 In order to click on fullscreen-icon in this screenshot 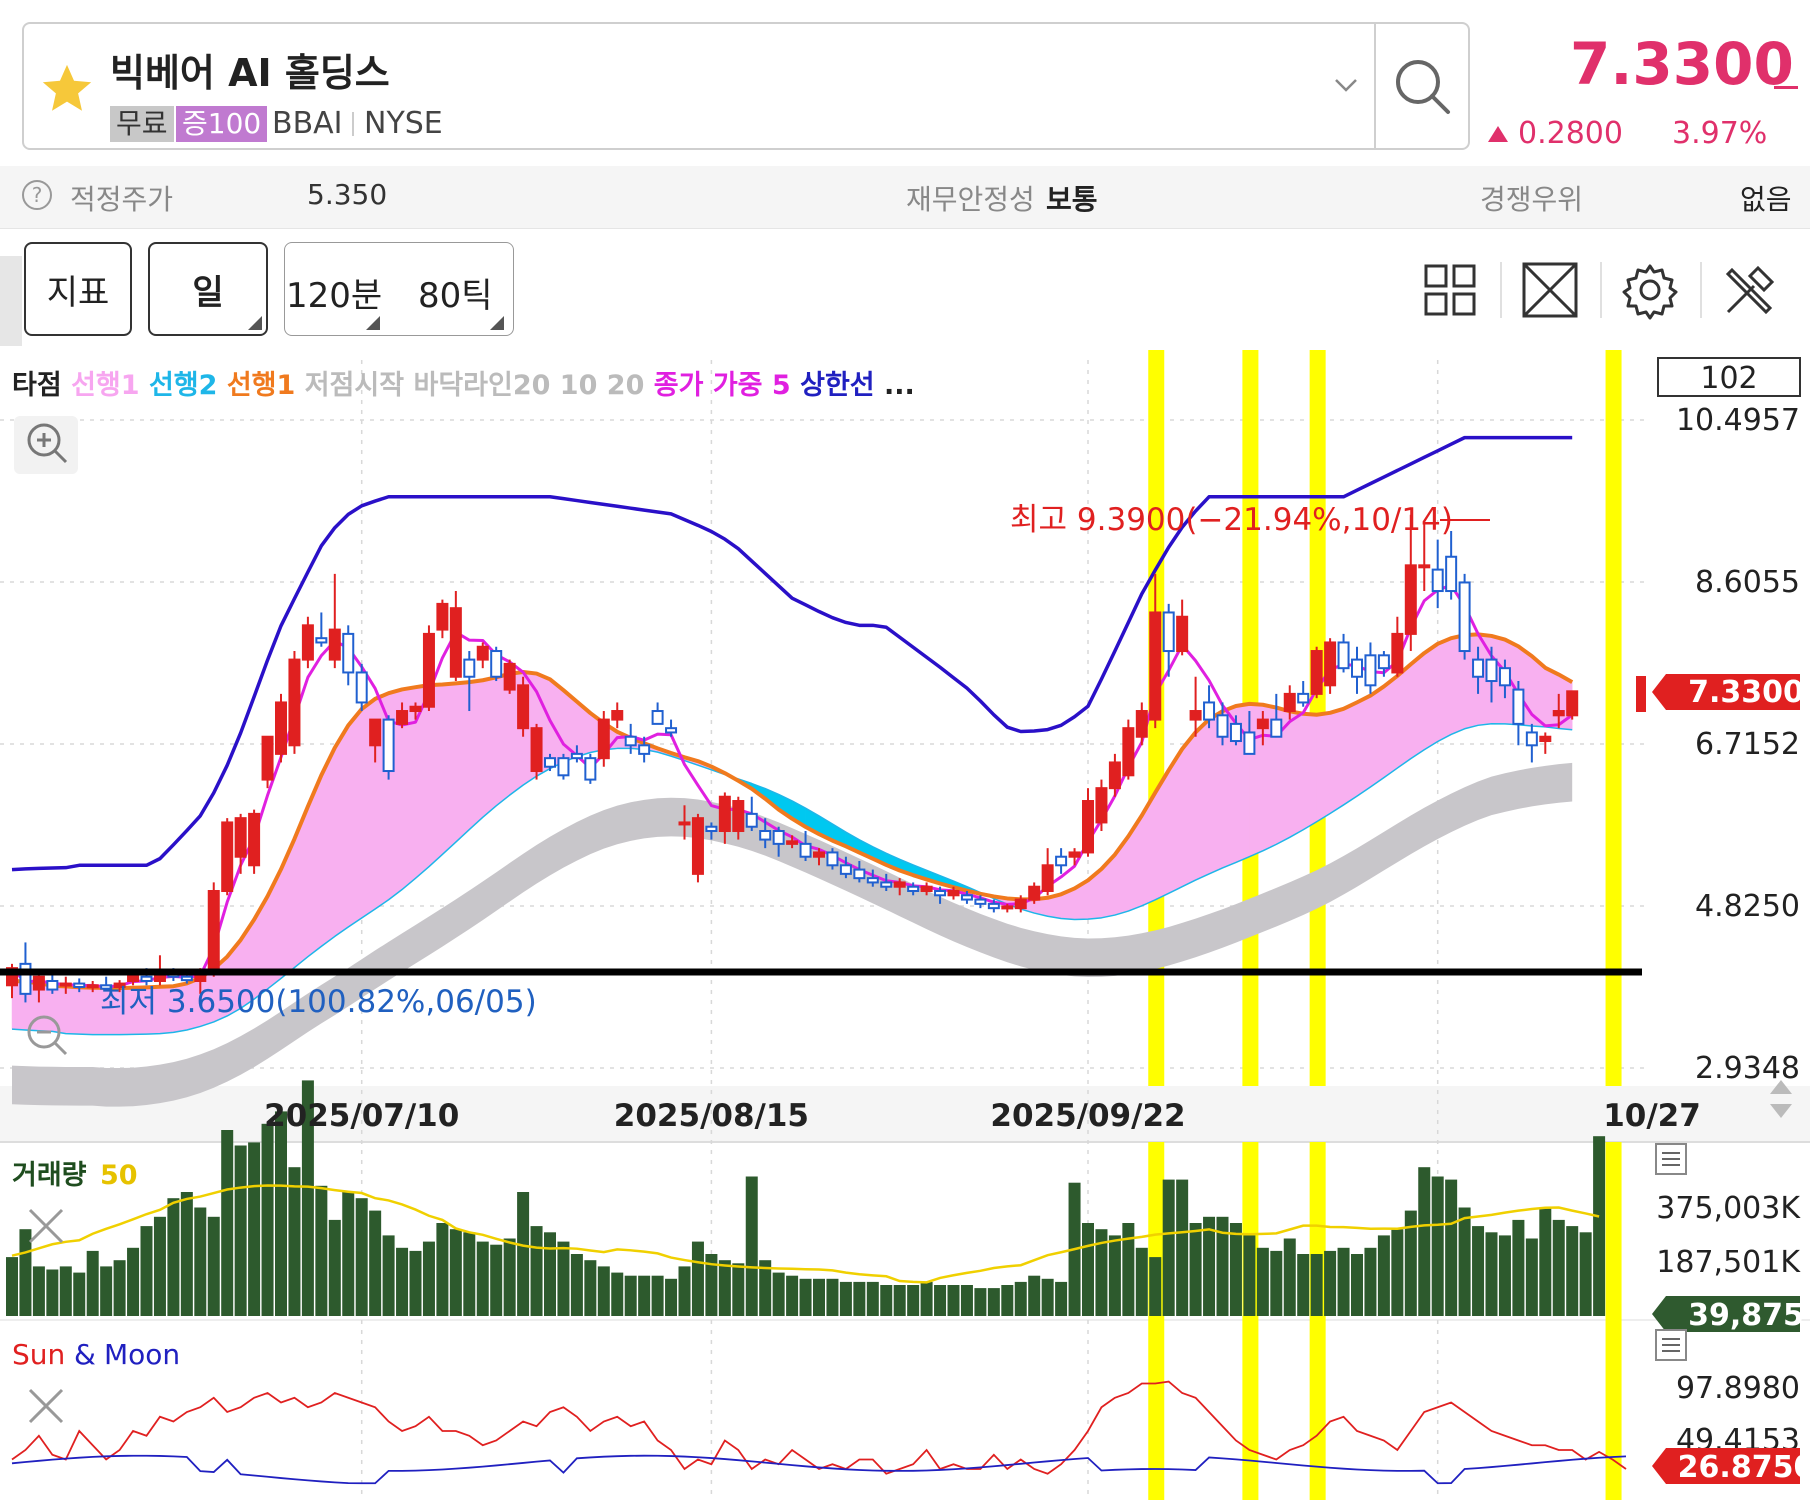, I will do `click(1550, 290)`.